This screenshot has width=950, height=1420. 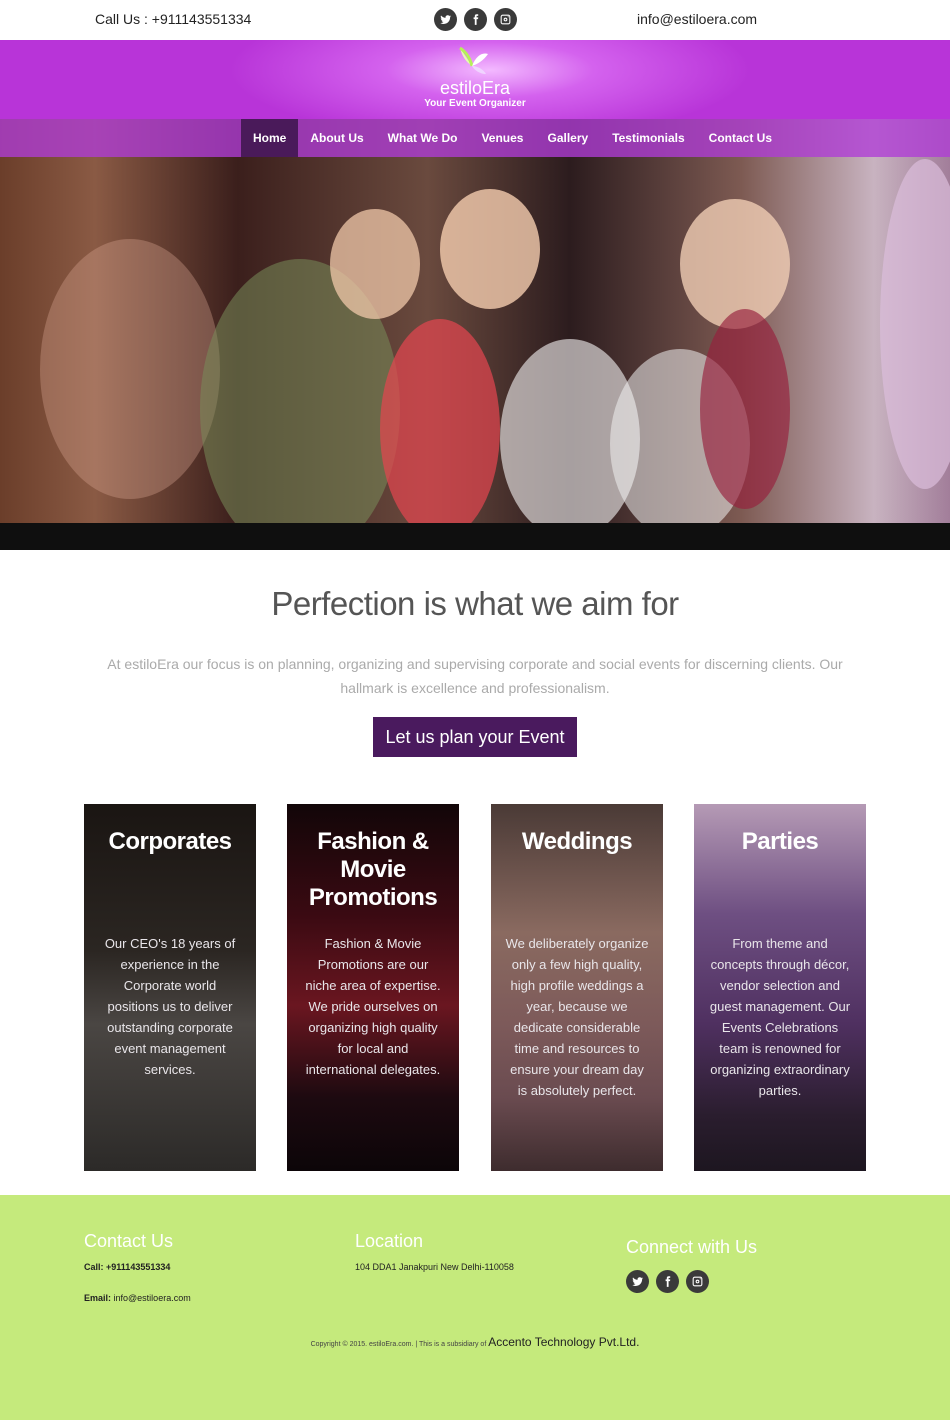 I want to click on brand-header: estiloEra Your Event Organizer, so click(x=475, y=79).